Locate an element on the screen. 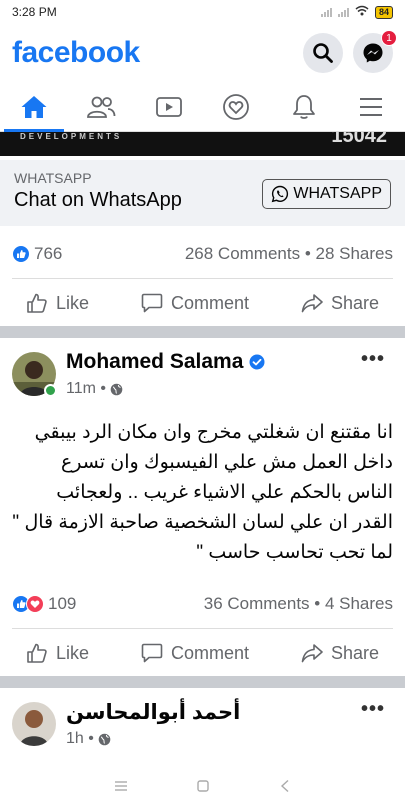 This screenshot has width=405, height=810. post-meta: 11m • is located at coordinates (94, 389).